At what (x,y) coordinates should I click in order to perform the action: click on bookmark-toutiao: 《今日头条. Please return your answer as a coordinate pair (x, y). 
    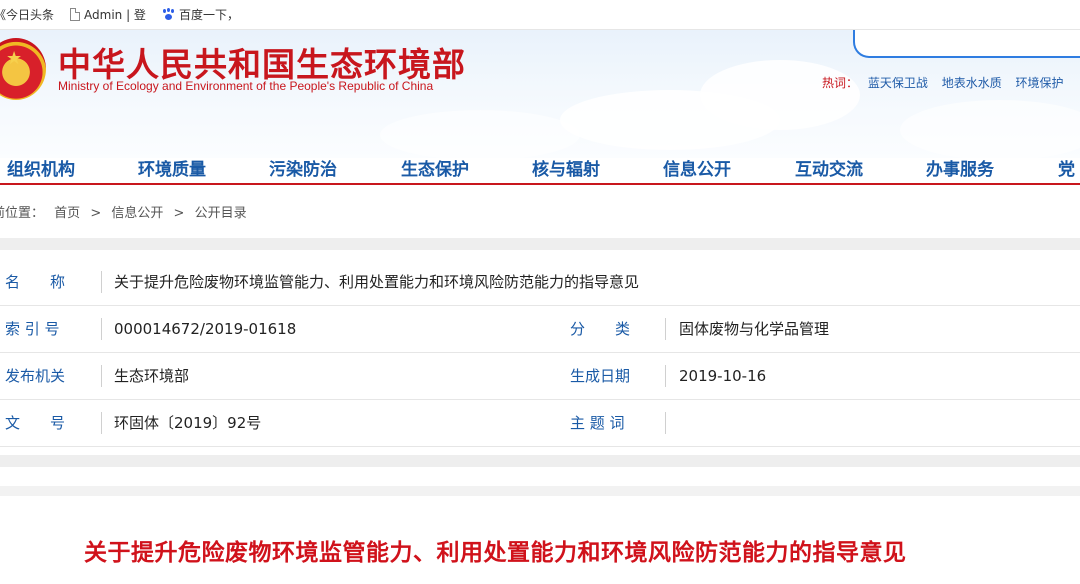
    Looking at the image, I should click on (27, 14).